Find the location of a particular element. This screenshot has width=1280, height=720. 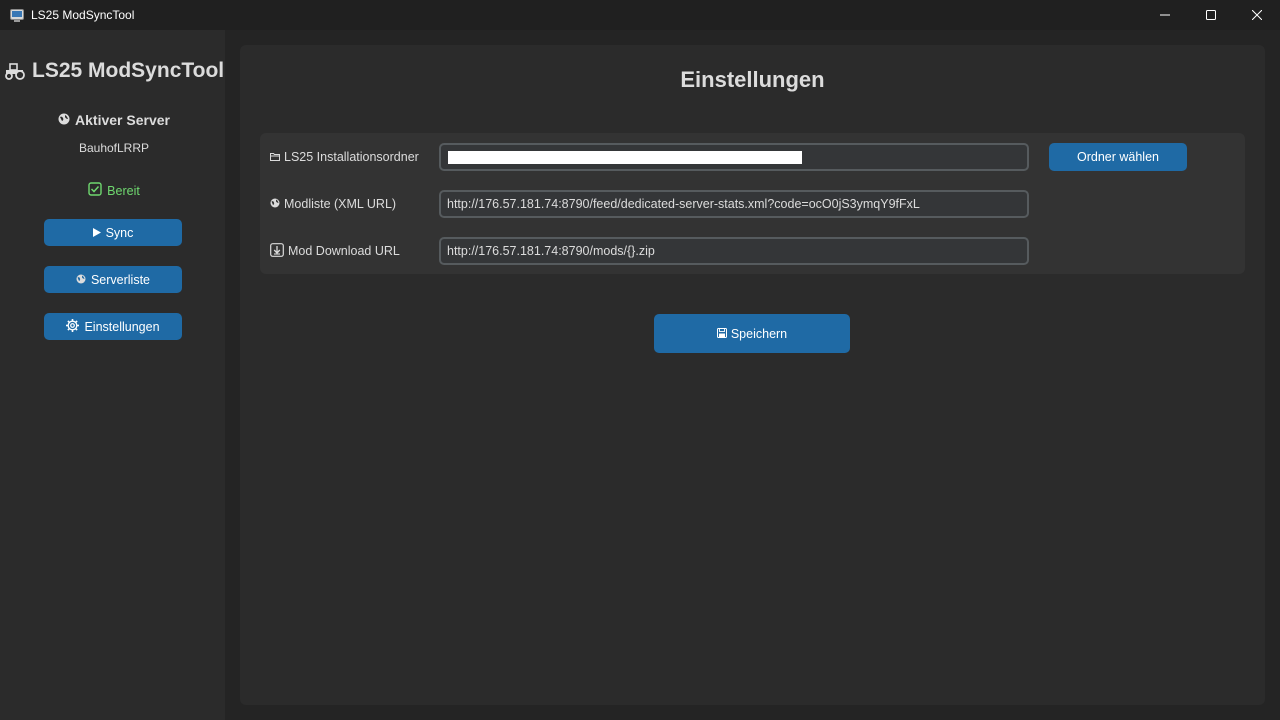

close-icon is located at coordinates (1257, 15).